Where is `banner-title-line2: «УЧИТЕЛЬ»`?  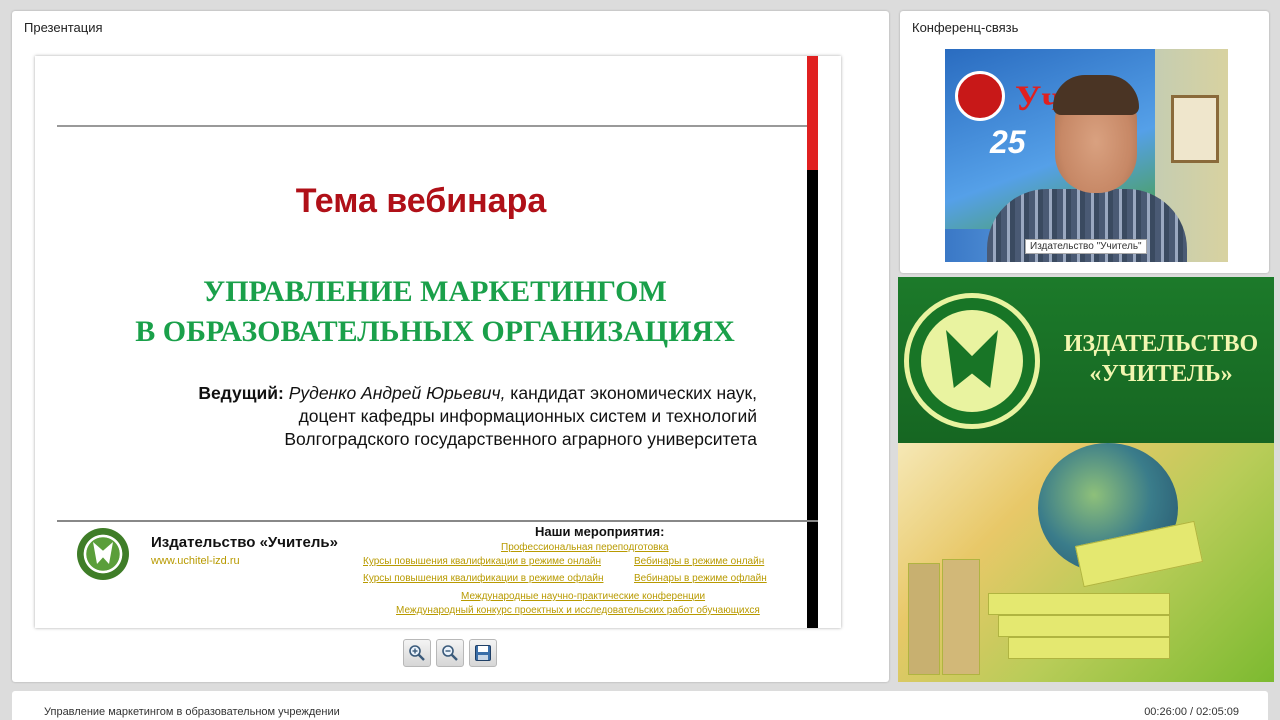 banner-title-line2: «УЧИТЕЛЬ» is located at coordinates (1161, 374).